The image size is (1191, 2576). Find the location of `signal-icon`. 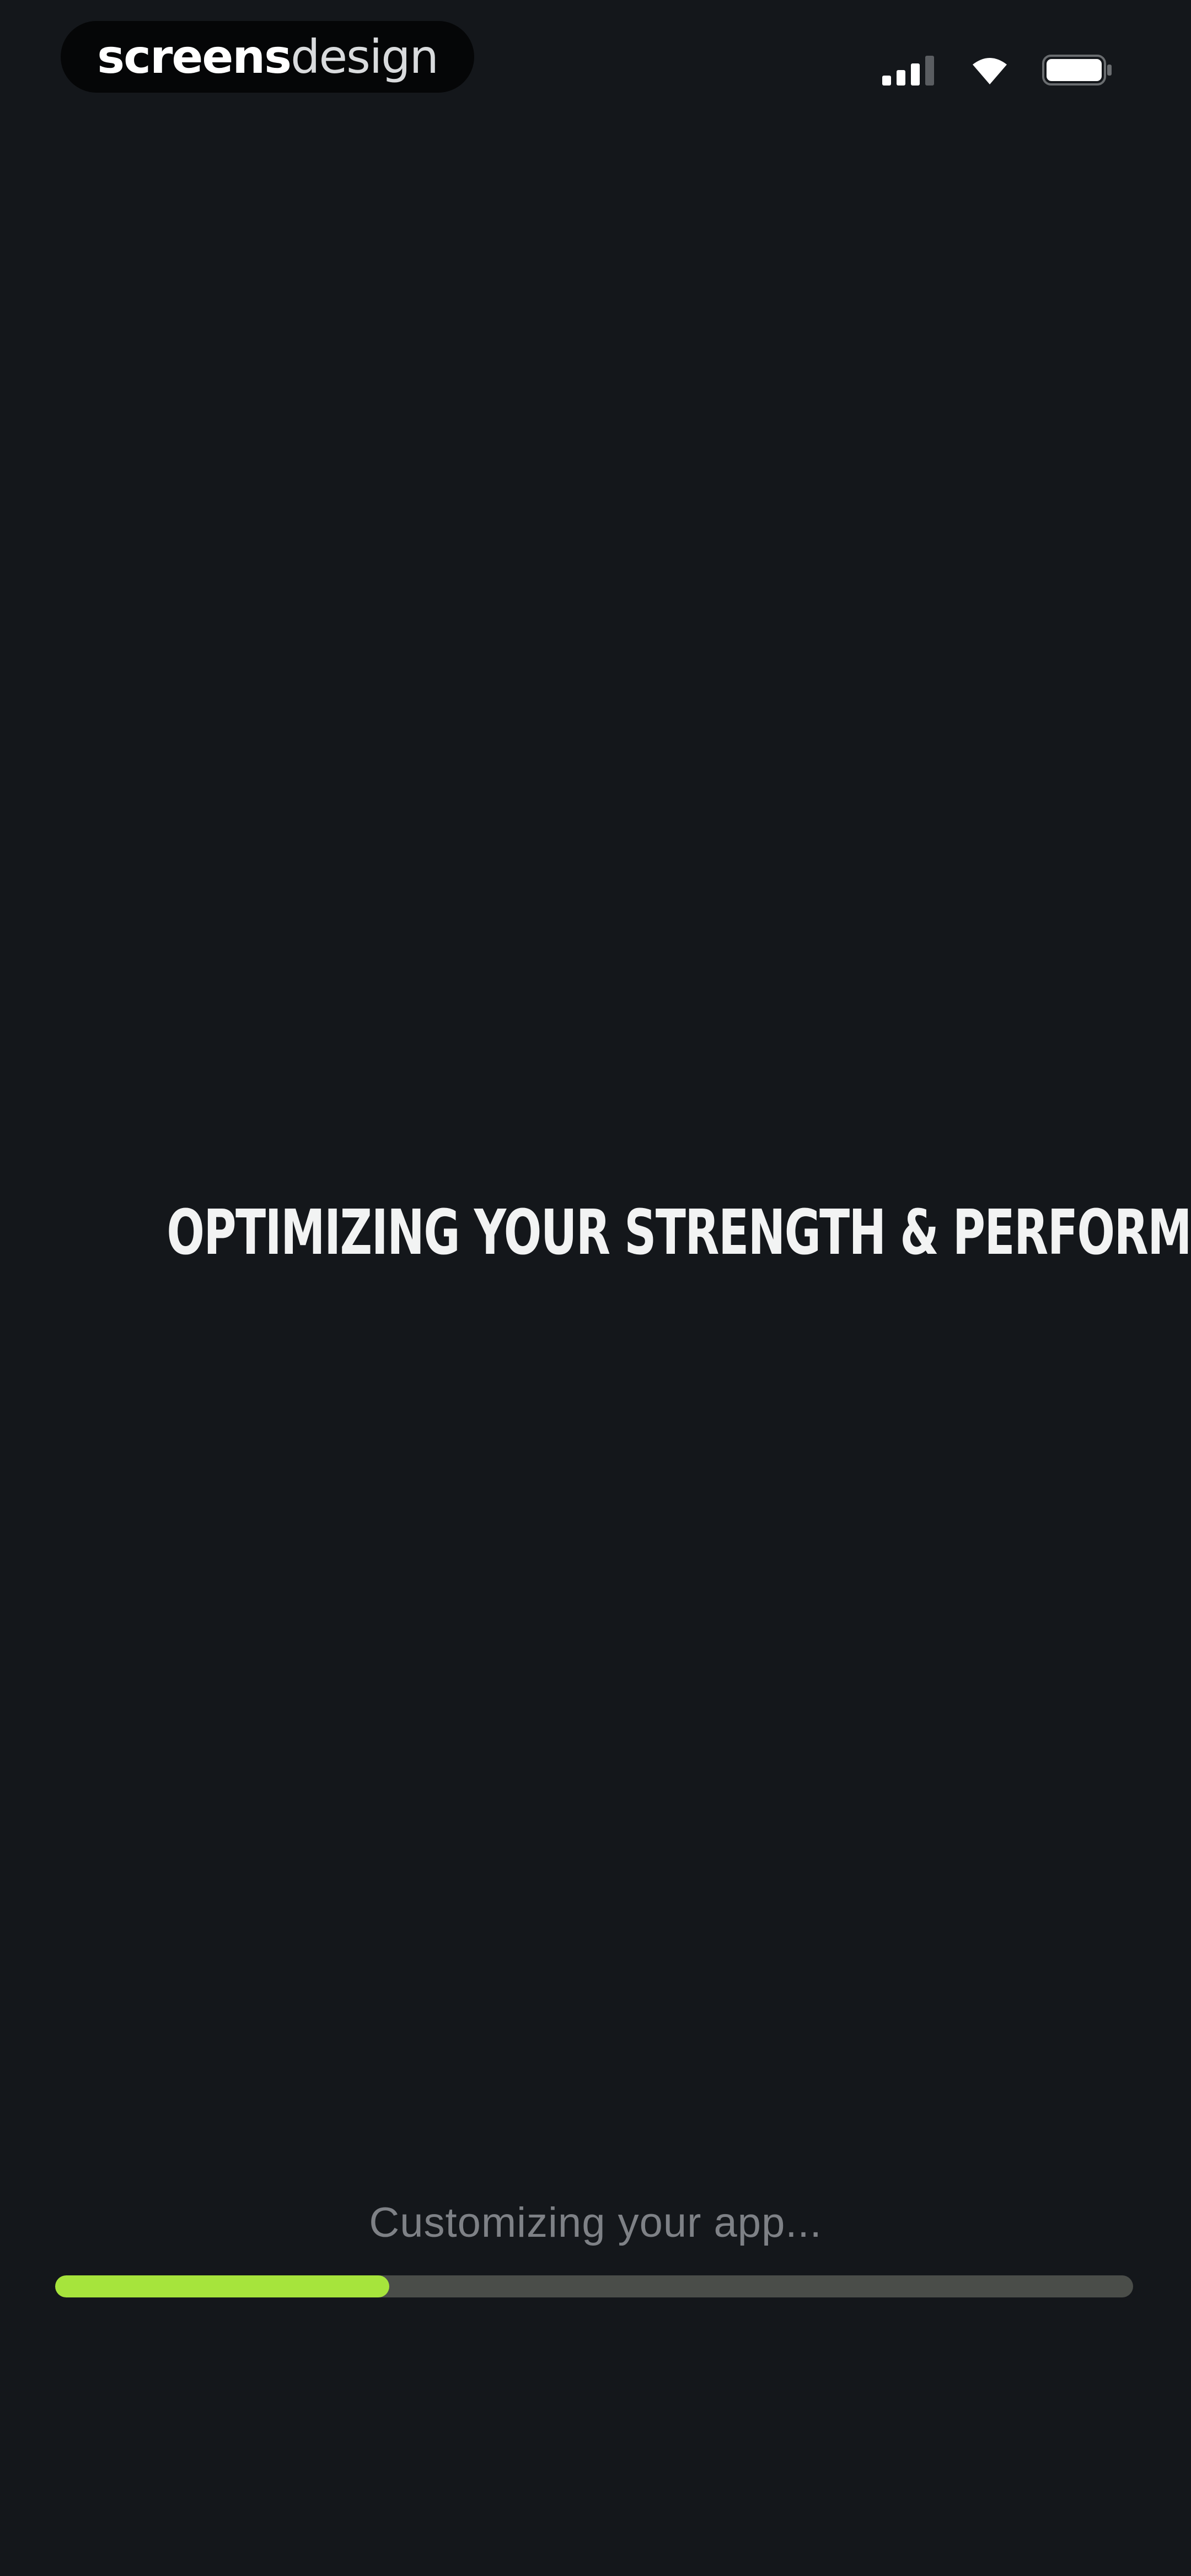

signal-icon is located at coordinates (908, 70).